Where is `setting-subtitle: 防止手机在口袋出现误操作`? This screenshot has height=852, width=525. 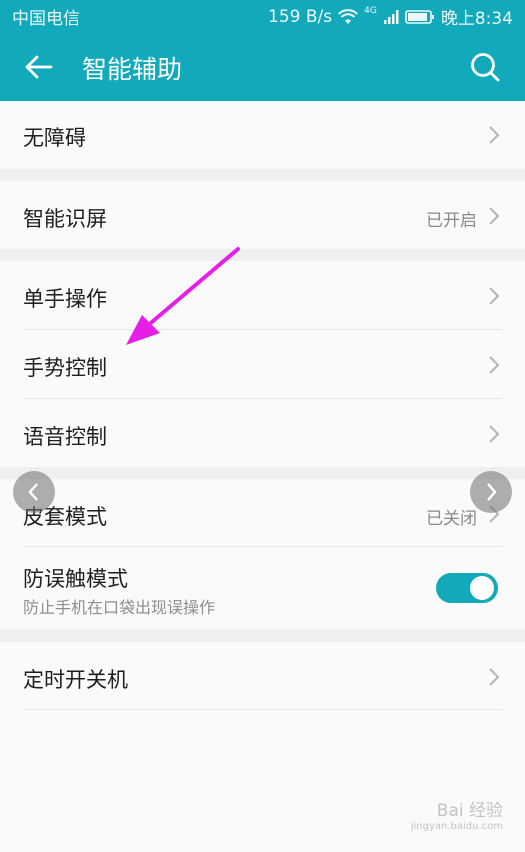
setting-subtitle: 防止手机在口袋出现误操作 is located at coordinates (119, 607).